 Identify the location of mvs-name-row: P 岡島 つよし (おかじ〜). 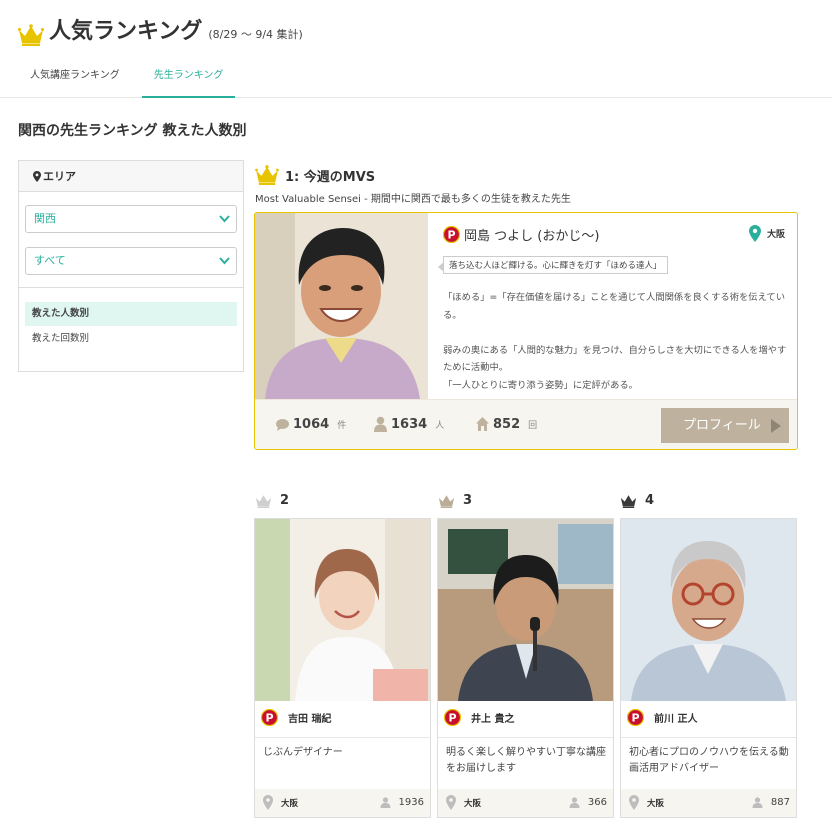
(521, 234).